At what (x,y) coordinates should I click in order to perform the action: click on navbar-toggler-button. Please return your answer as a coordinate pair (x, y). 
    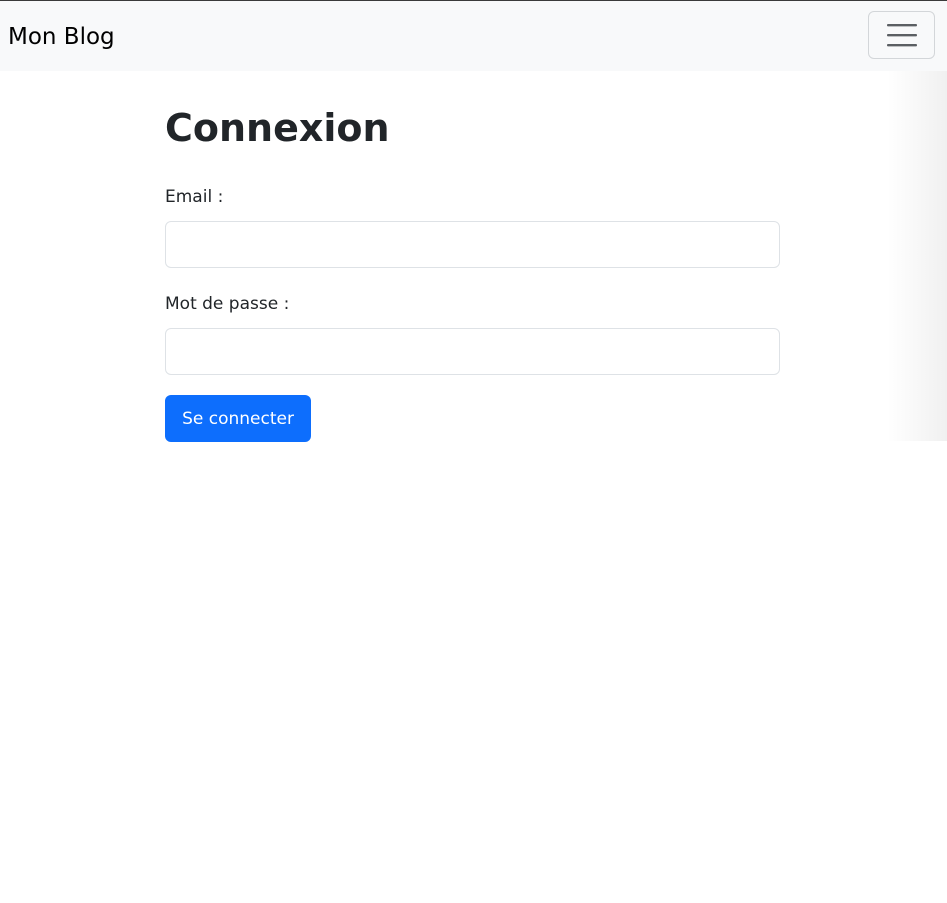
    Looking at the image, I should click on (901, 35).